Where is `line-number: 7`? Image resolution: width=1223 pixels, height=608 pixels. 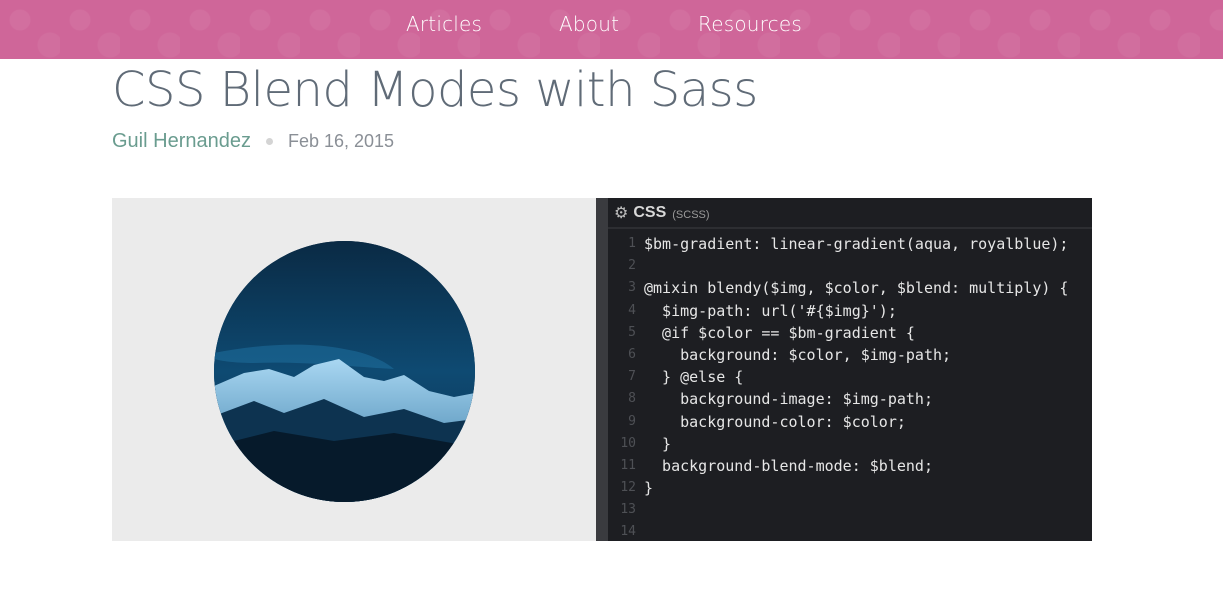 line-number: 7 is located at coordinates (632, 377).